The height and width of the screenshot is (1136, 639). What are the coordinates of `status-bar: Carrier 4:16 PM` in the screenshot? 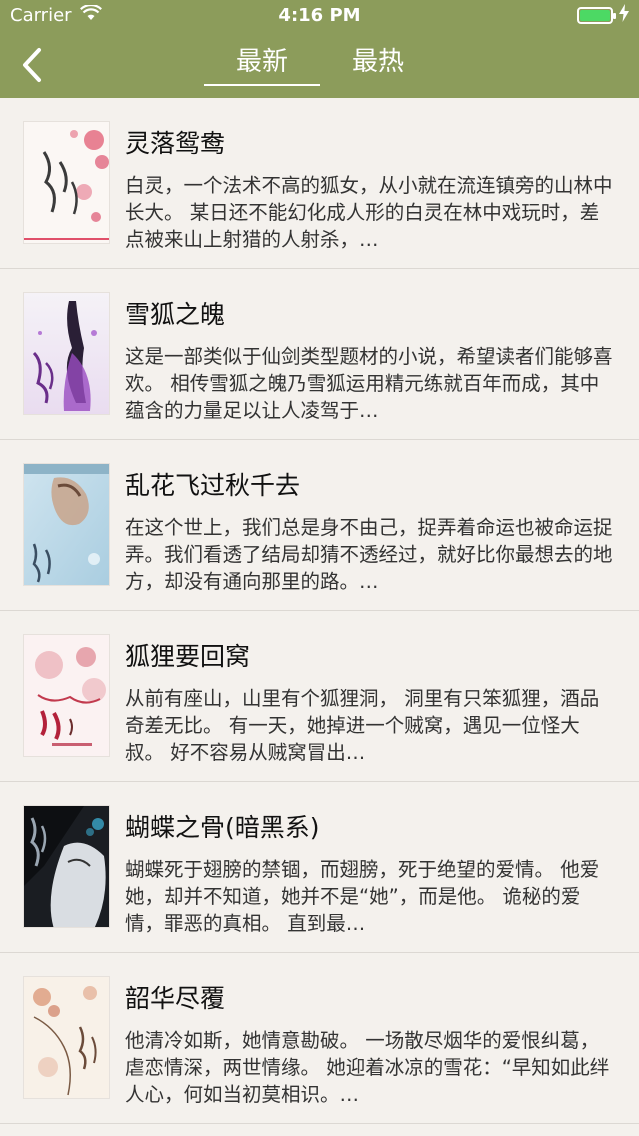 It's located at (319, 16).